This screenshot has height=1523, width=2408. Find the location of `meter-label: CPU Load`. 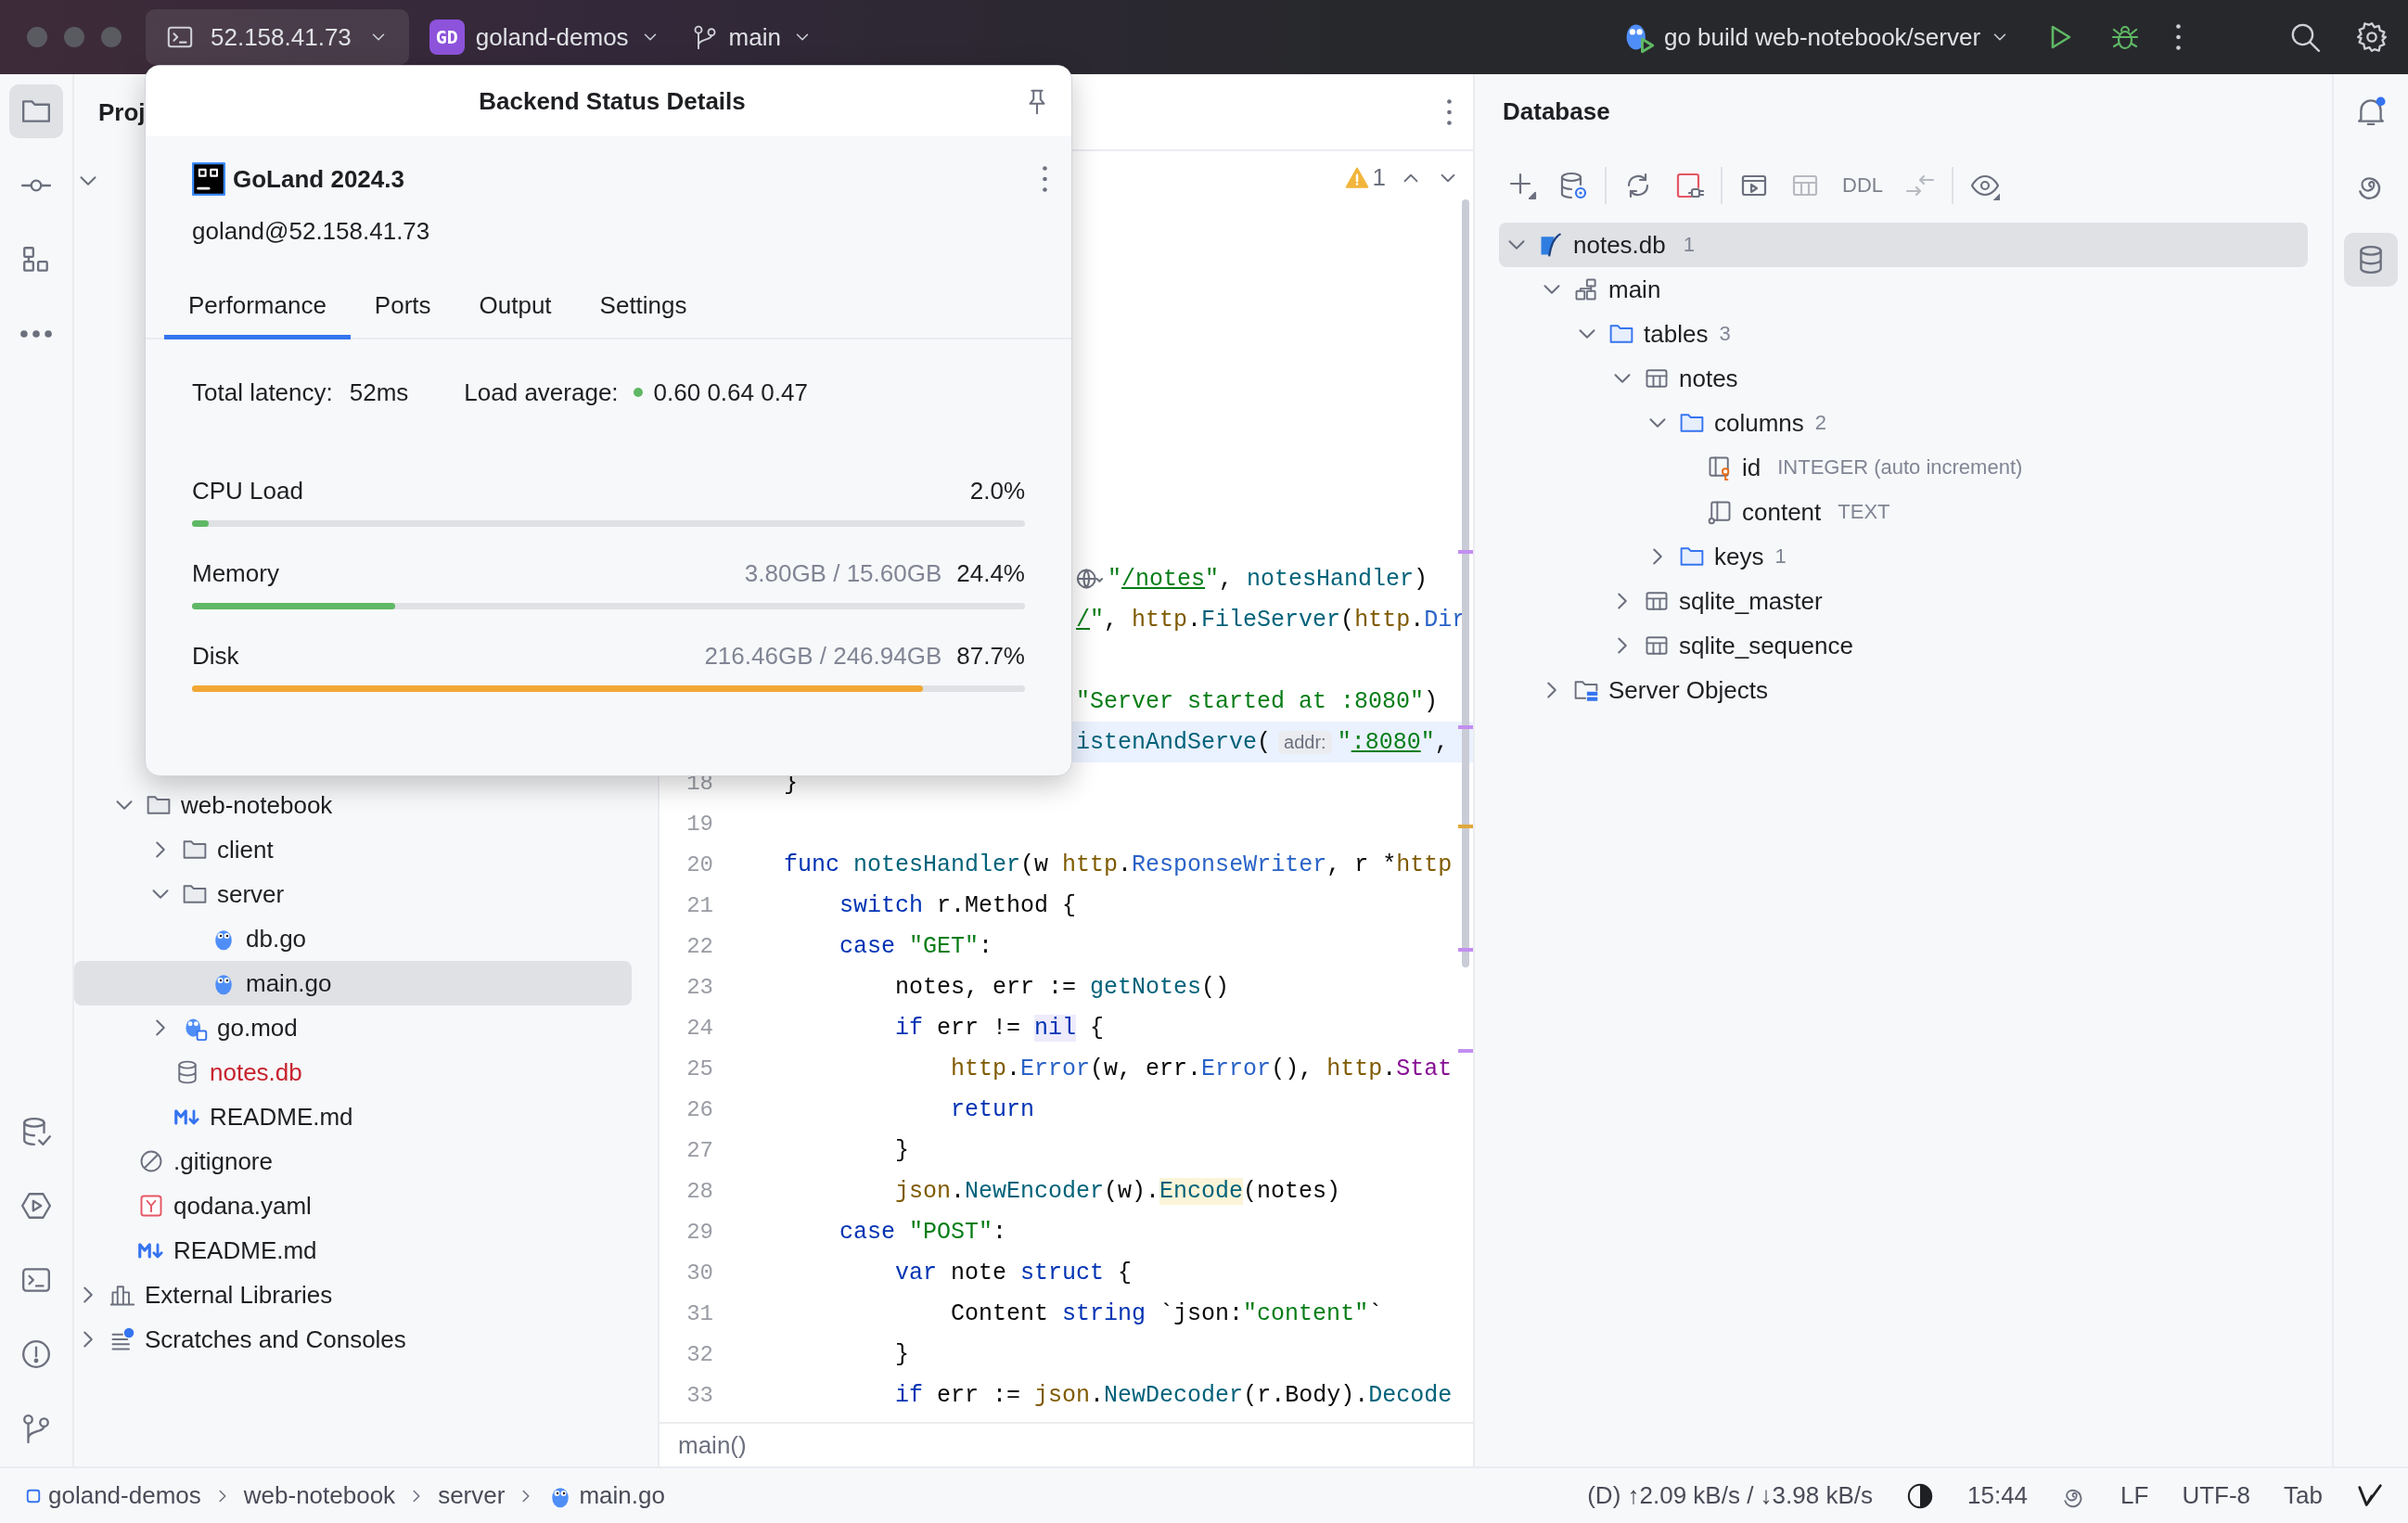

meter-label: CPU Load is located at coordinates (247, 491).